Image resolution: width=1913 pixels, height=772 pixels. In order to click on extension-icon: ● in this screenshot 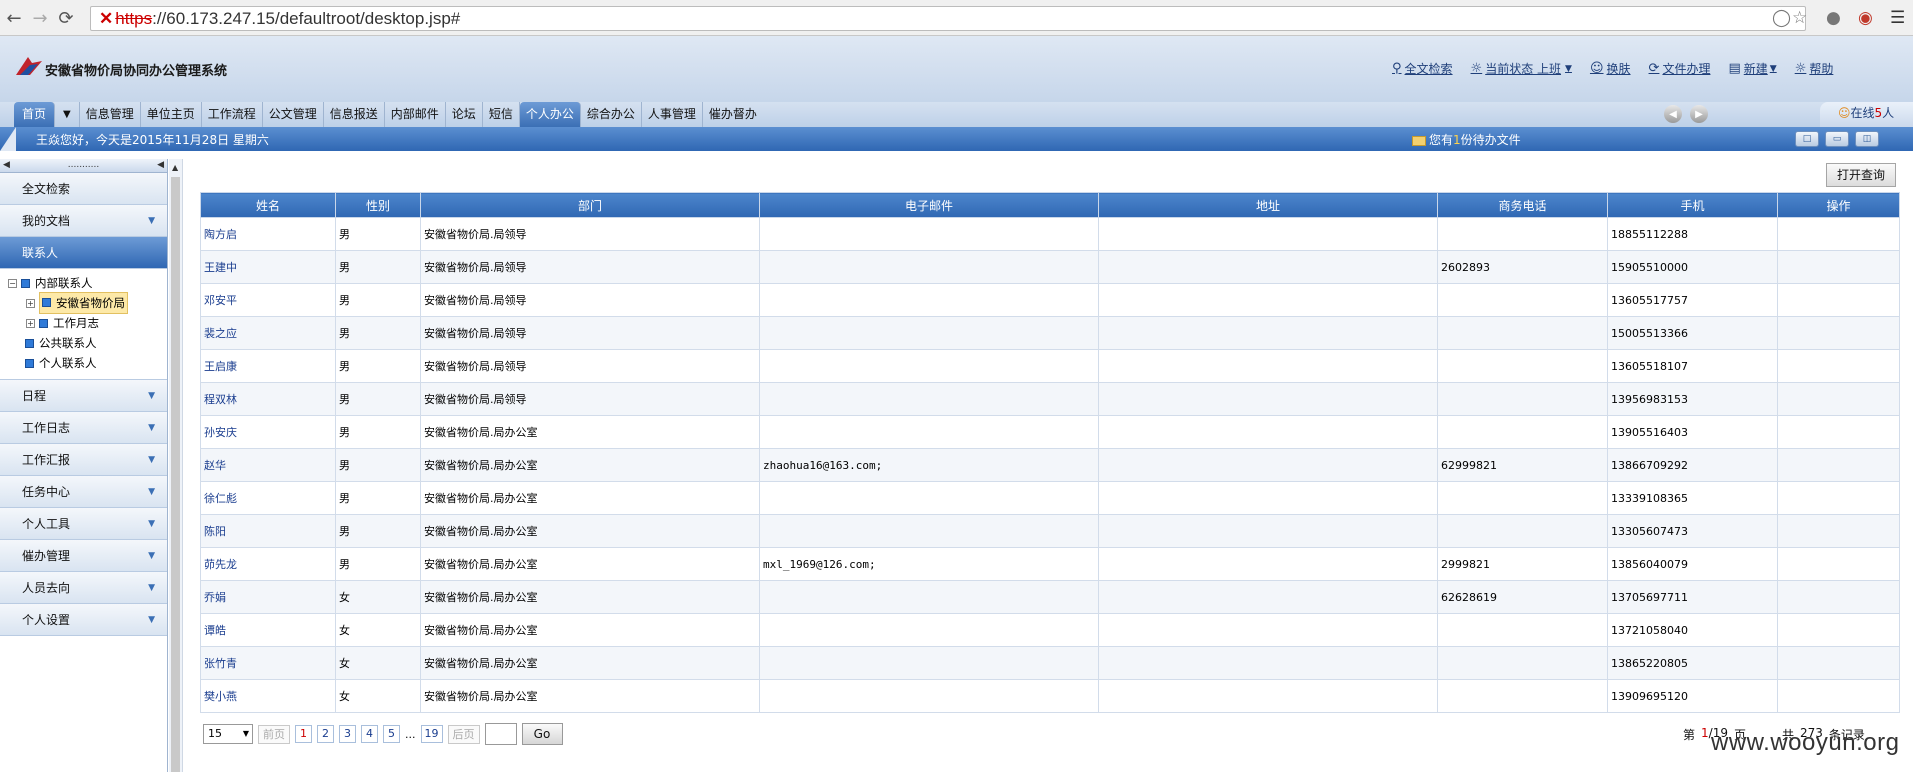, I will do `click(1833, 18)`.